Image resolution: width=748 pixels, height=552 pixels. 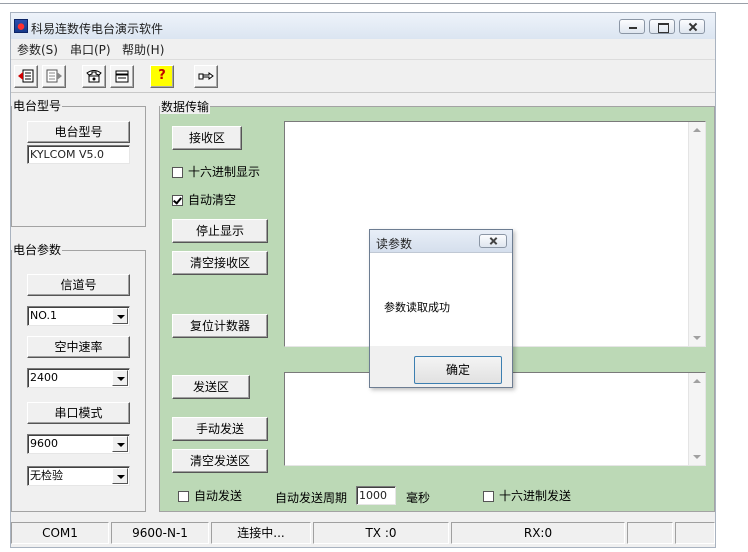 I want to click on title-bar: 科易连数传电台演示软件, so click(x=363, y=26).